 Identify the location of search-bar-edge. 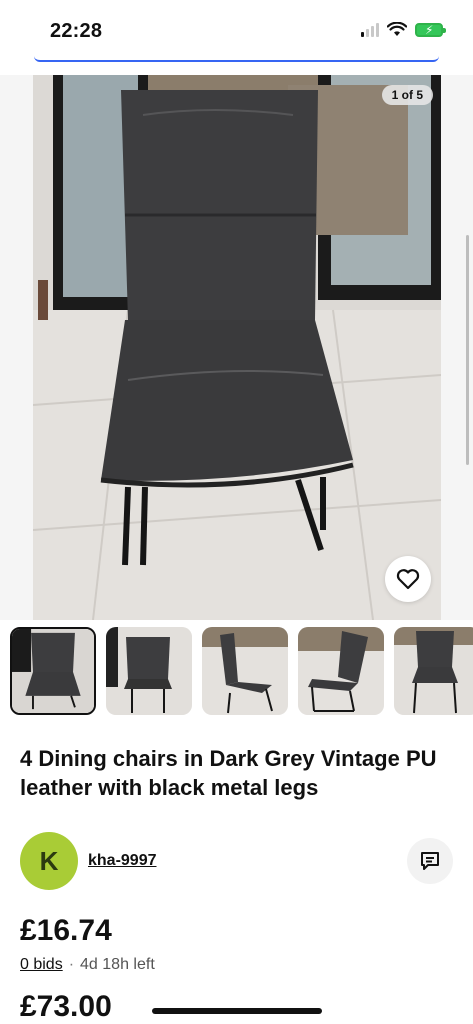
(236, 59).